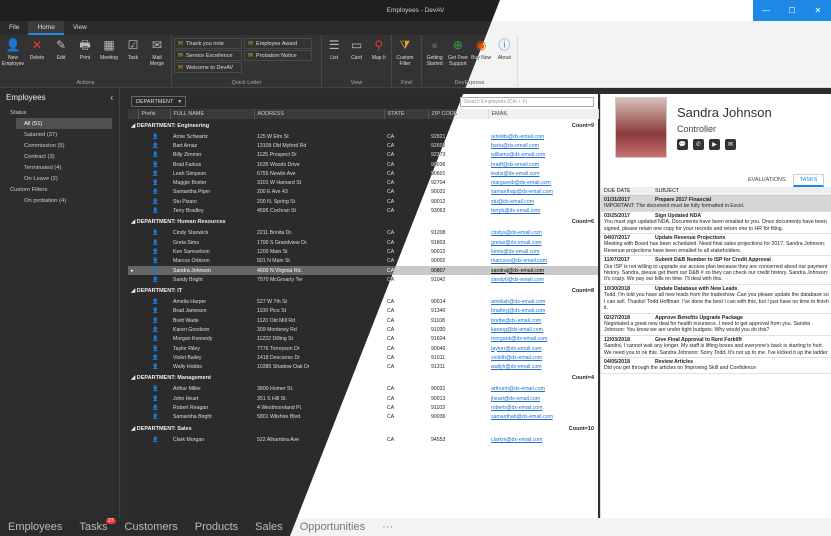 This screenshot has width=831, height=536. Describe the element at coordinates (61, 57) in the screenshot. I see `edit-button: ✎ Edit` at that location.